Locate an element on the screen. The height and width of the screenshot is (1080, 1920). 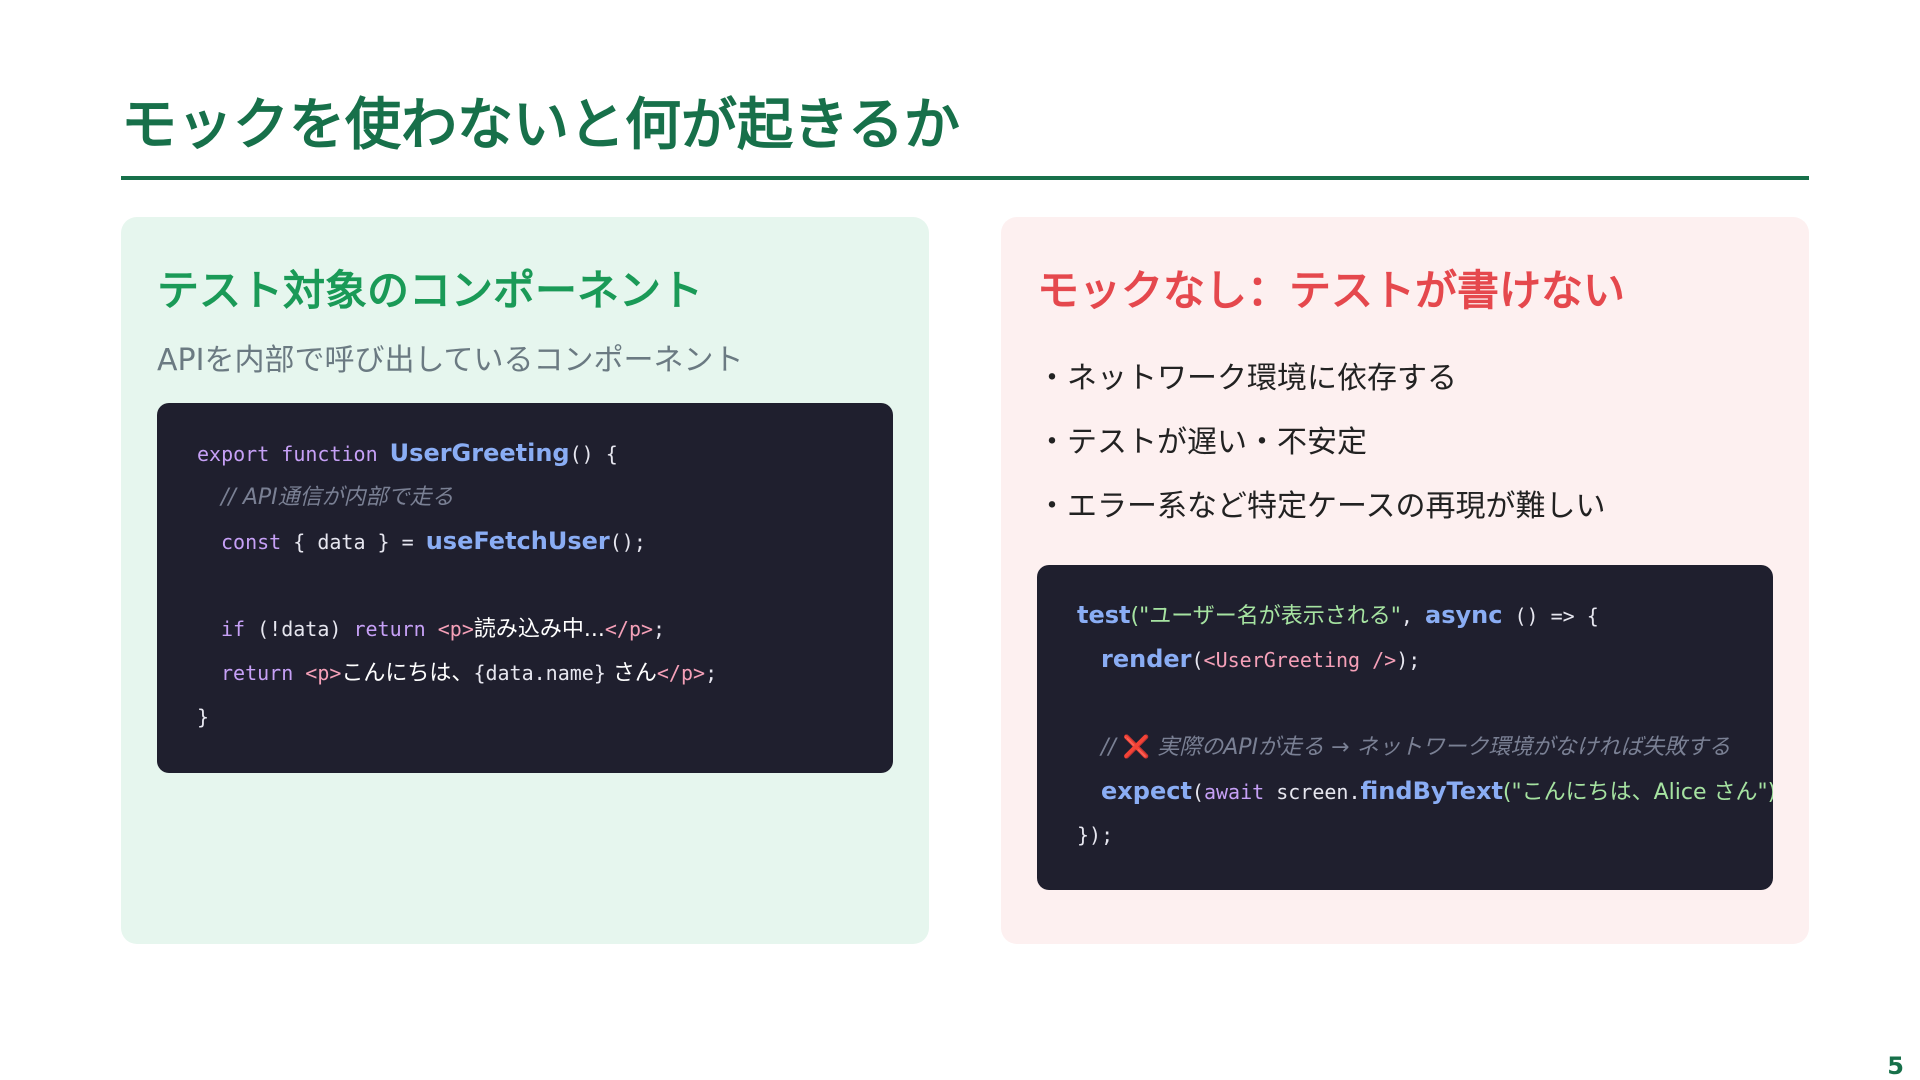
code-keyword: const is located at coordinates (251, 542).